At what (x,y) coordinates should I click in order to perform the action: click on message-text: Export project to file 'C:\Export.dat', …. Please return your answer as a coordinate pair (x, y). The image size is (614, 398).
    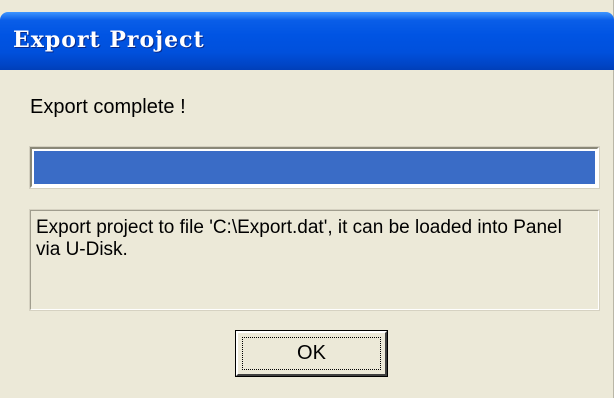
    Looking at the image, I should click on (299, 238).